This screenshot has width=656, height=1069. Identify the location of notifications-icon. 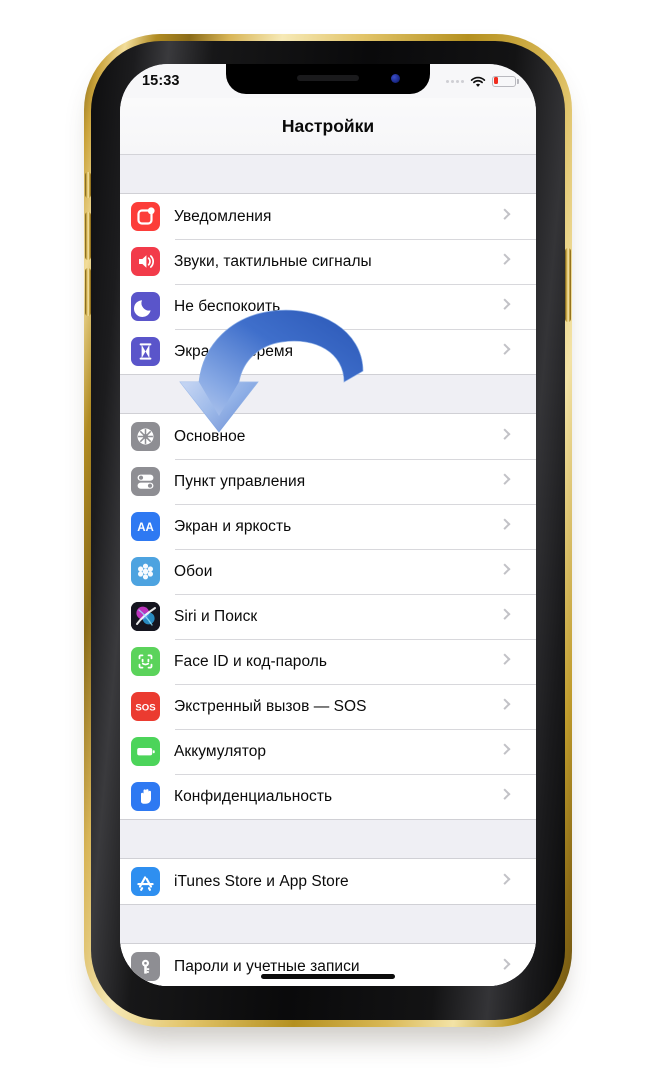
(145, 216).